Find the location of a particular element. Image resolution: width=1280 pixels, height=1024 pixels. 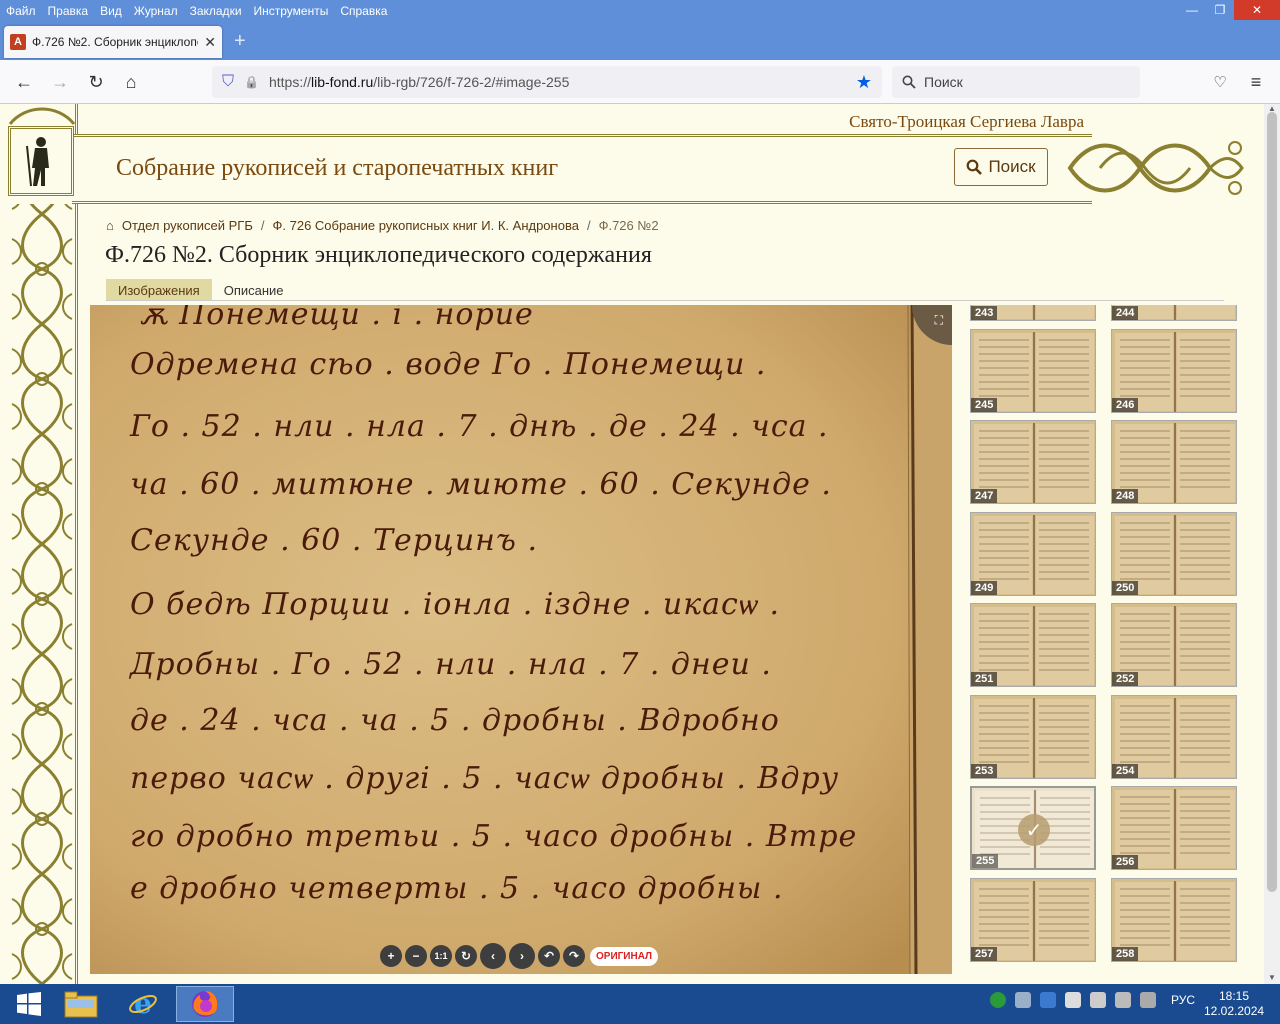

internet-explorer-button: e is located at coordinates (143, 1004).